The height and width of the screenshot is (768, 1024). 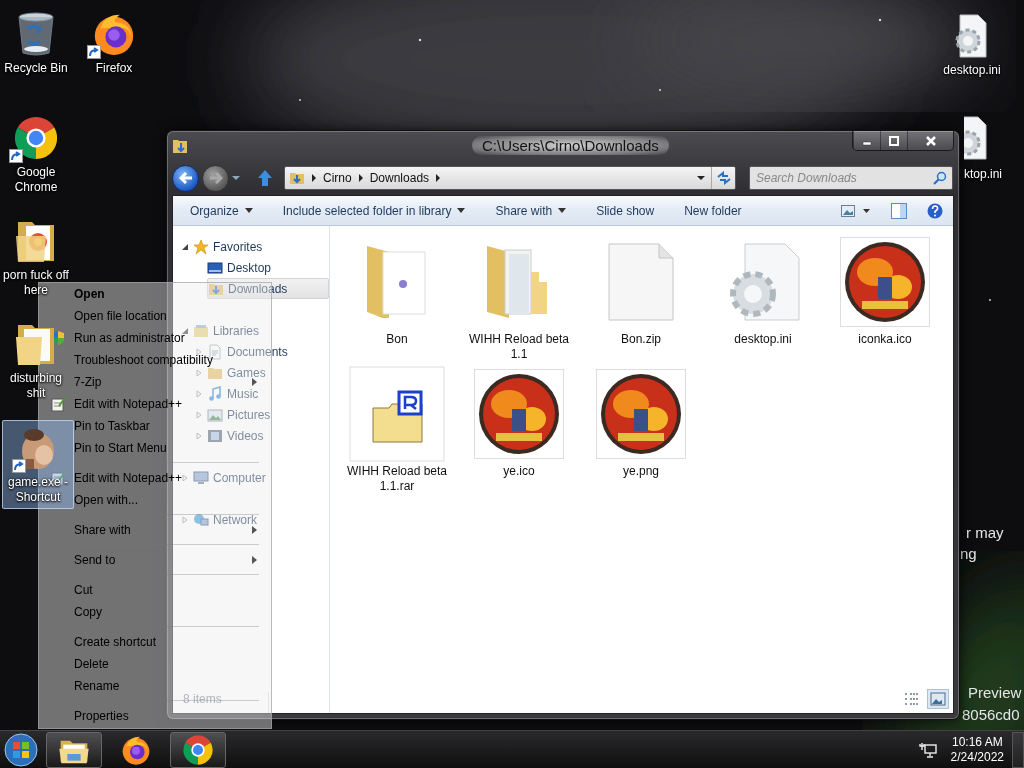 I want to click on clock: 10:16 AM 2/24/2022, so click(x=977, y=749).